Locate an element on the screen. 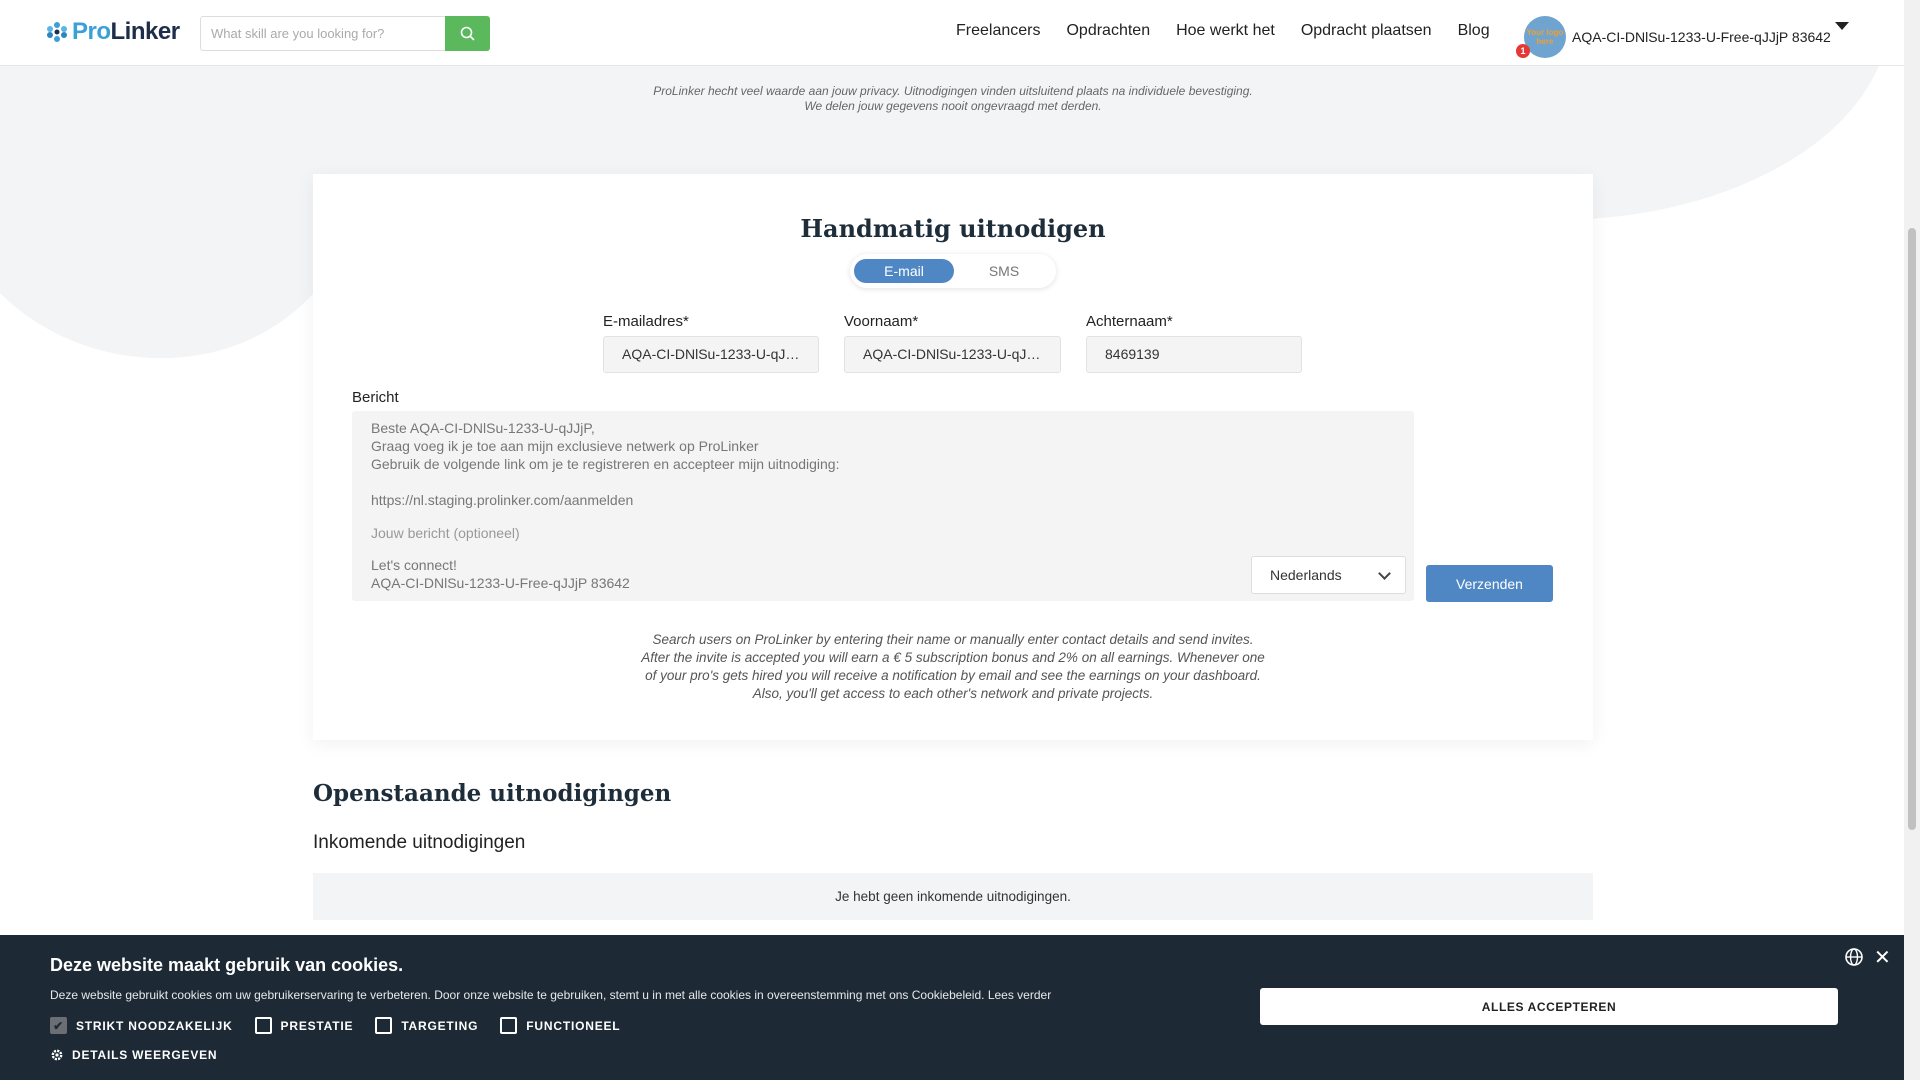 The width and height of the screenshot is (1920, 1080). cookie-option-functional: FUNCTIONEEL is located at coordinates (560, 1025).